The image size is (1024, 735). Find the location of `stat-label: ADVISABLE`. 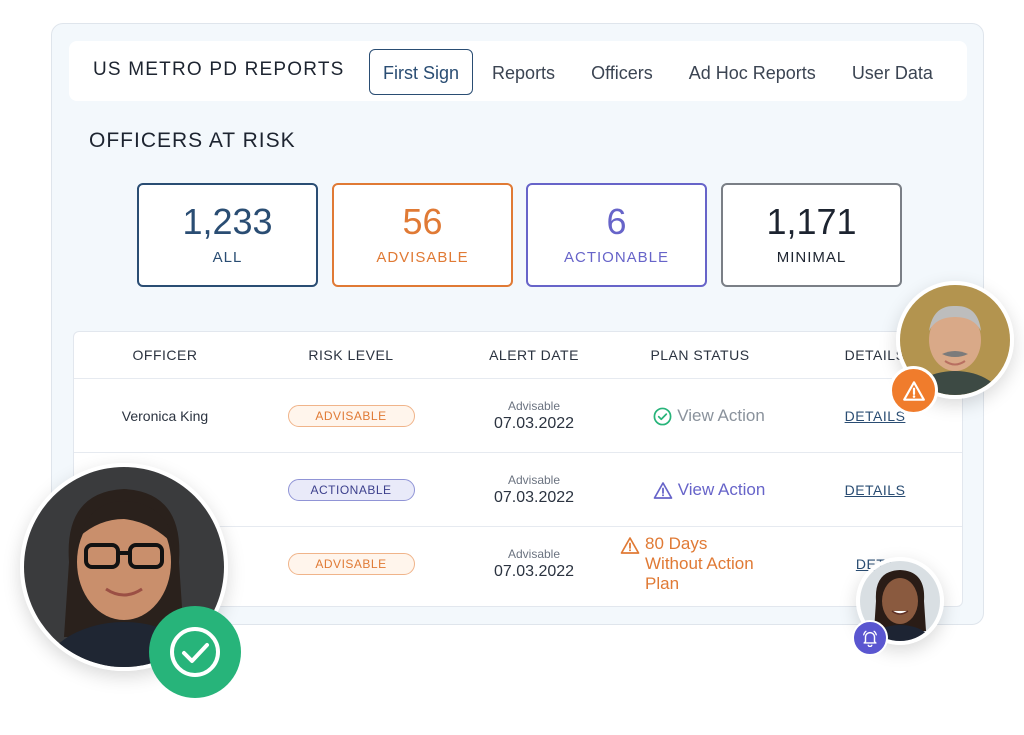

stat-label: ADVISABLE is located at coordinates (422, 257).